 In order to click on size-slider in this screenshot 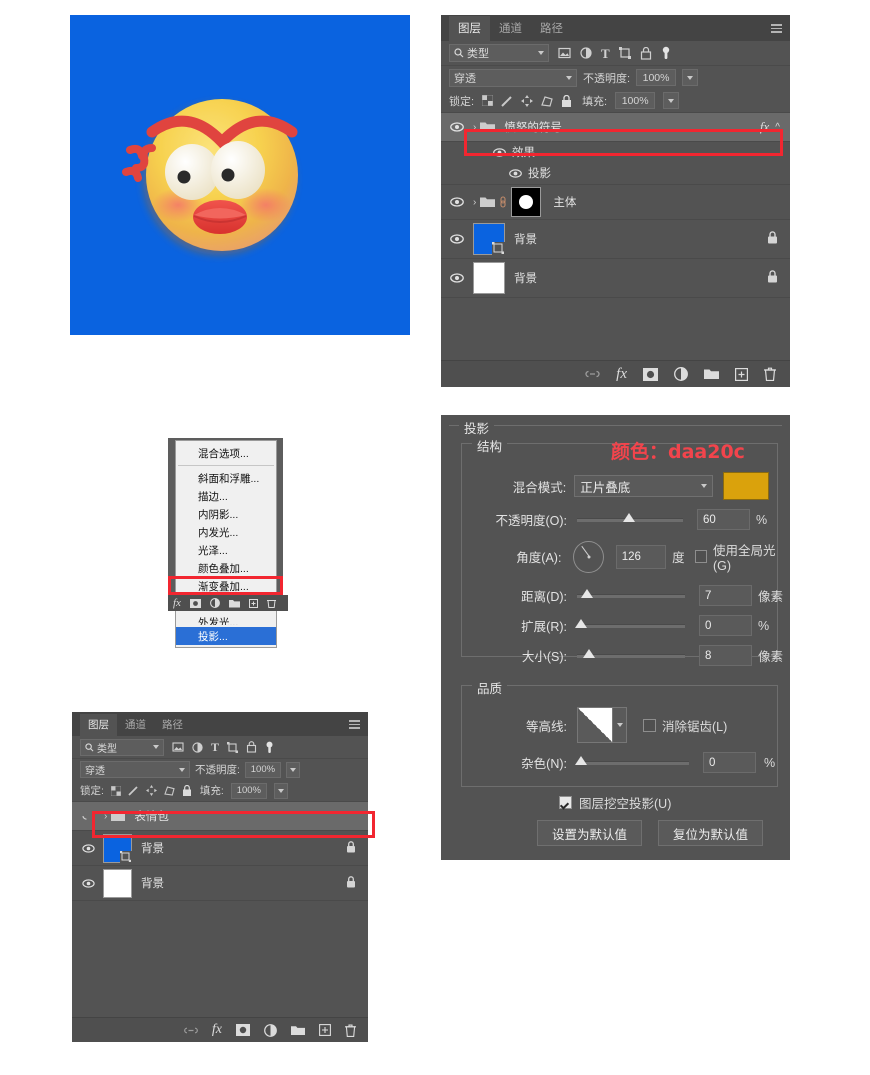, I will do `click(631, 653)`.